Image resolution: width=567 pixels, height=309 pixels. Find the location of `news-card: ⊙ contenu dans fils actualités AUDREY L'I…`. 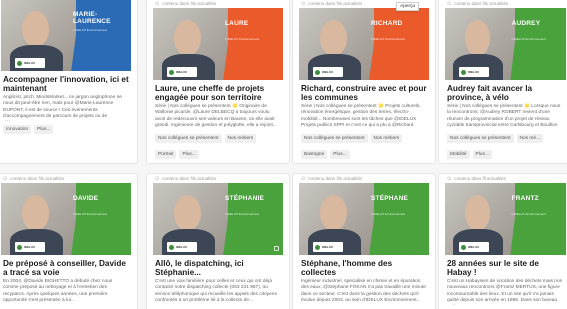

news-card: ⊙ contenu dans fils actualités AUDREY L'I… is located at coordinates (502, 82).